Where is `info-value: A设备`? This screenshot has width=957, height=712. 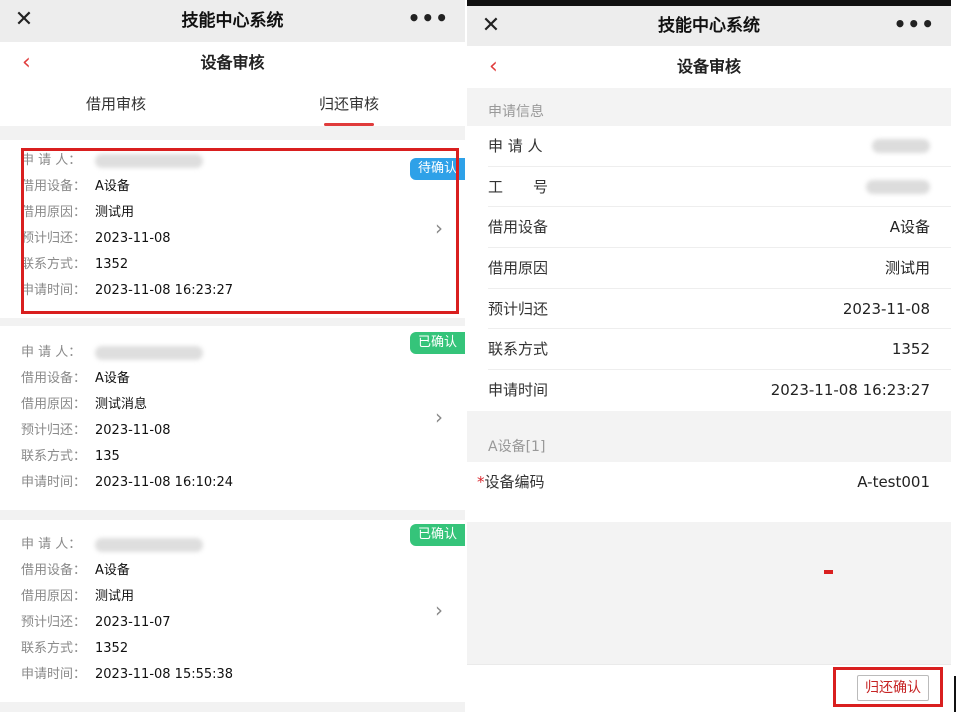 info-value: A设备 is located at coordinates (909, 227).